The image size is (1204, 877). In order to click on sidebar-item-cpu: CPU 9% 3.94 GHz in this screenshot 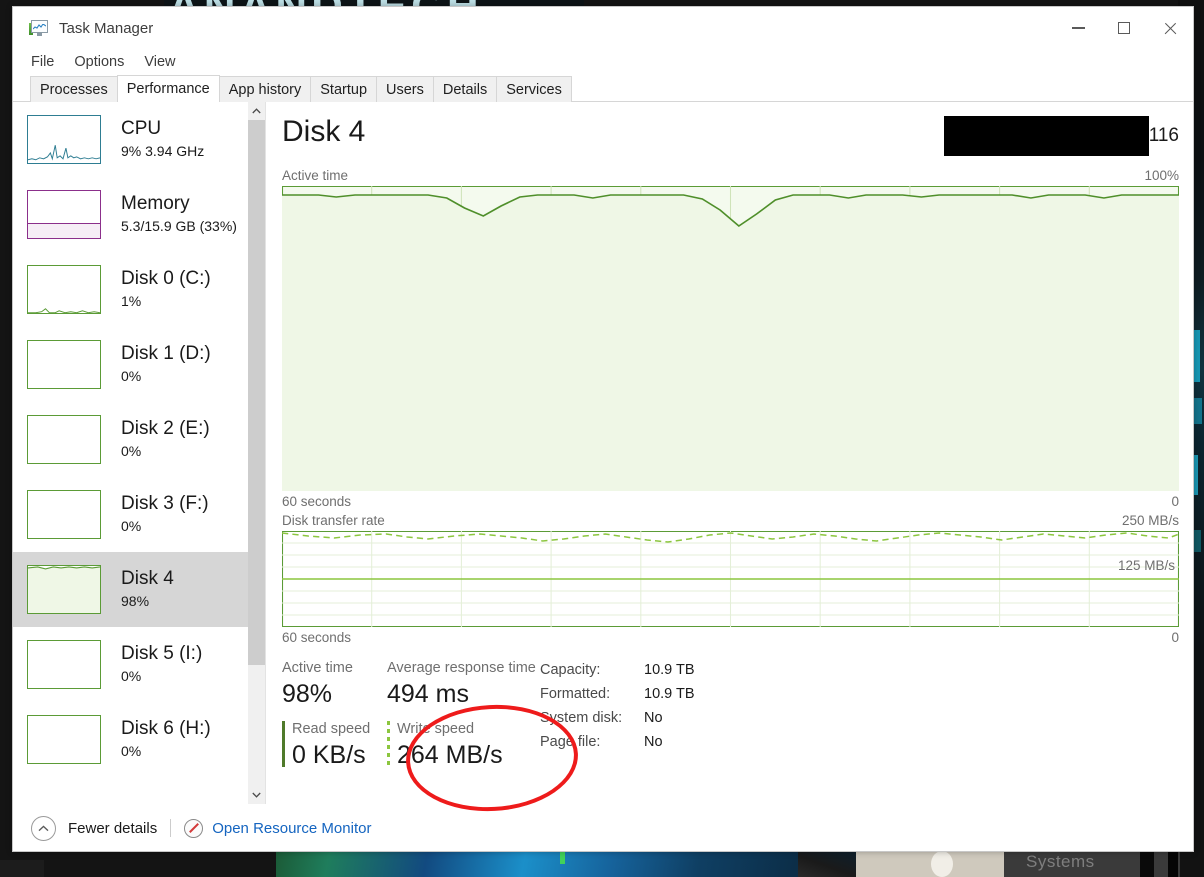, I will do `click(130, 139)`.